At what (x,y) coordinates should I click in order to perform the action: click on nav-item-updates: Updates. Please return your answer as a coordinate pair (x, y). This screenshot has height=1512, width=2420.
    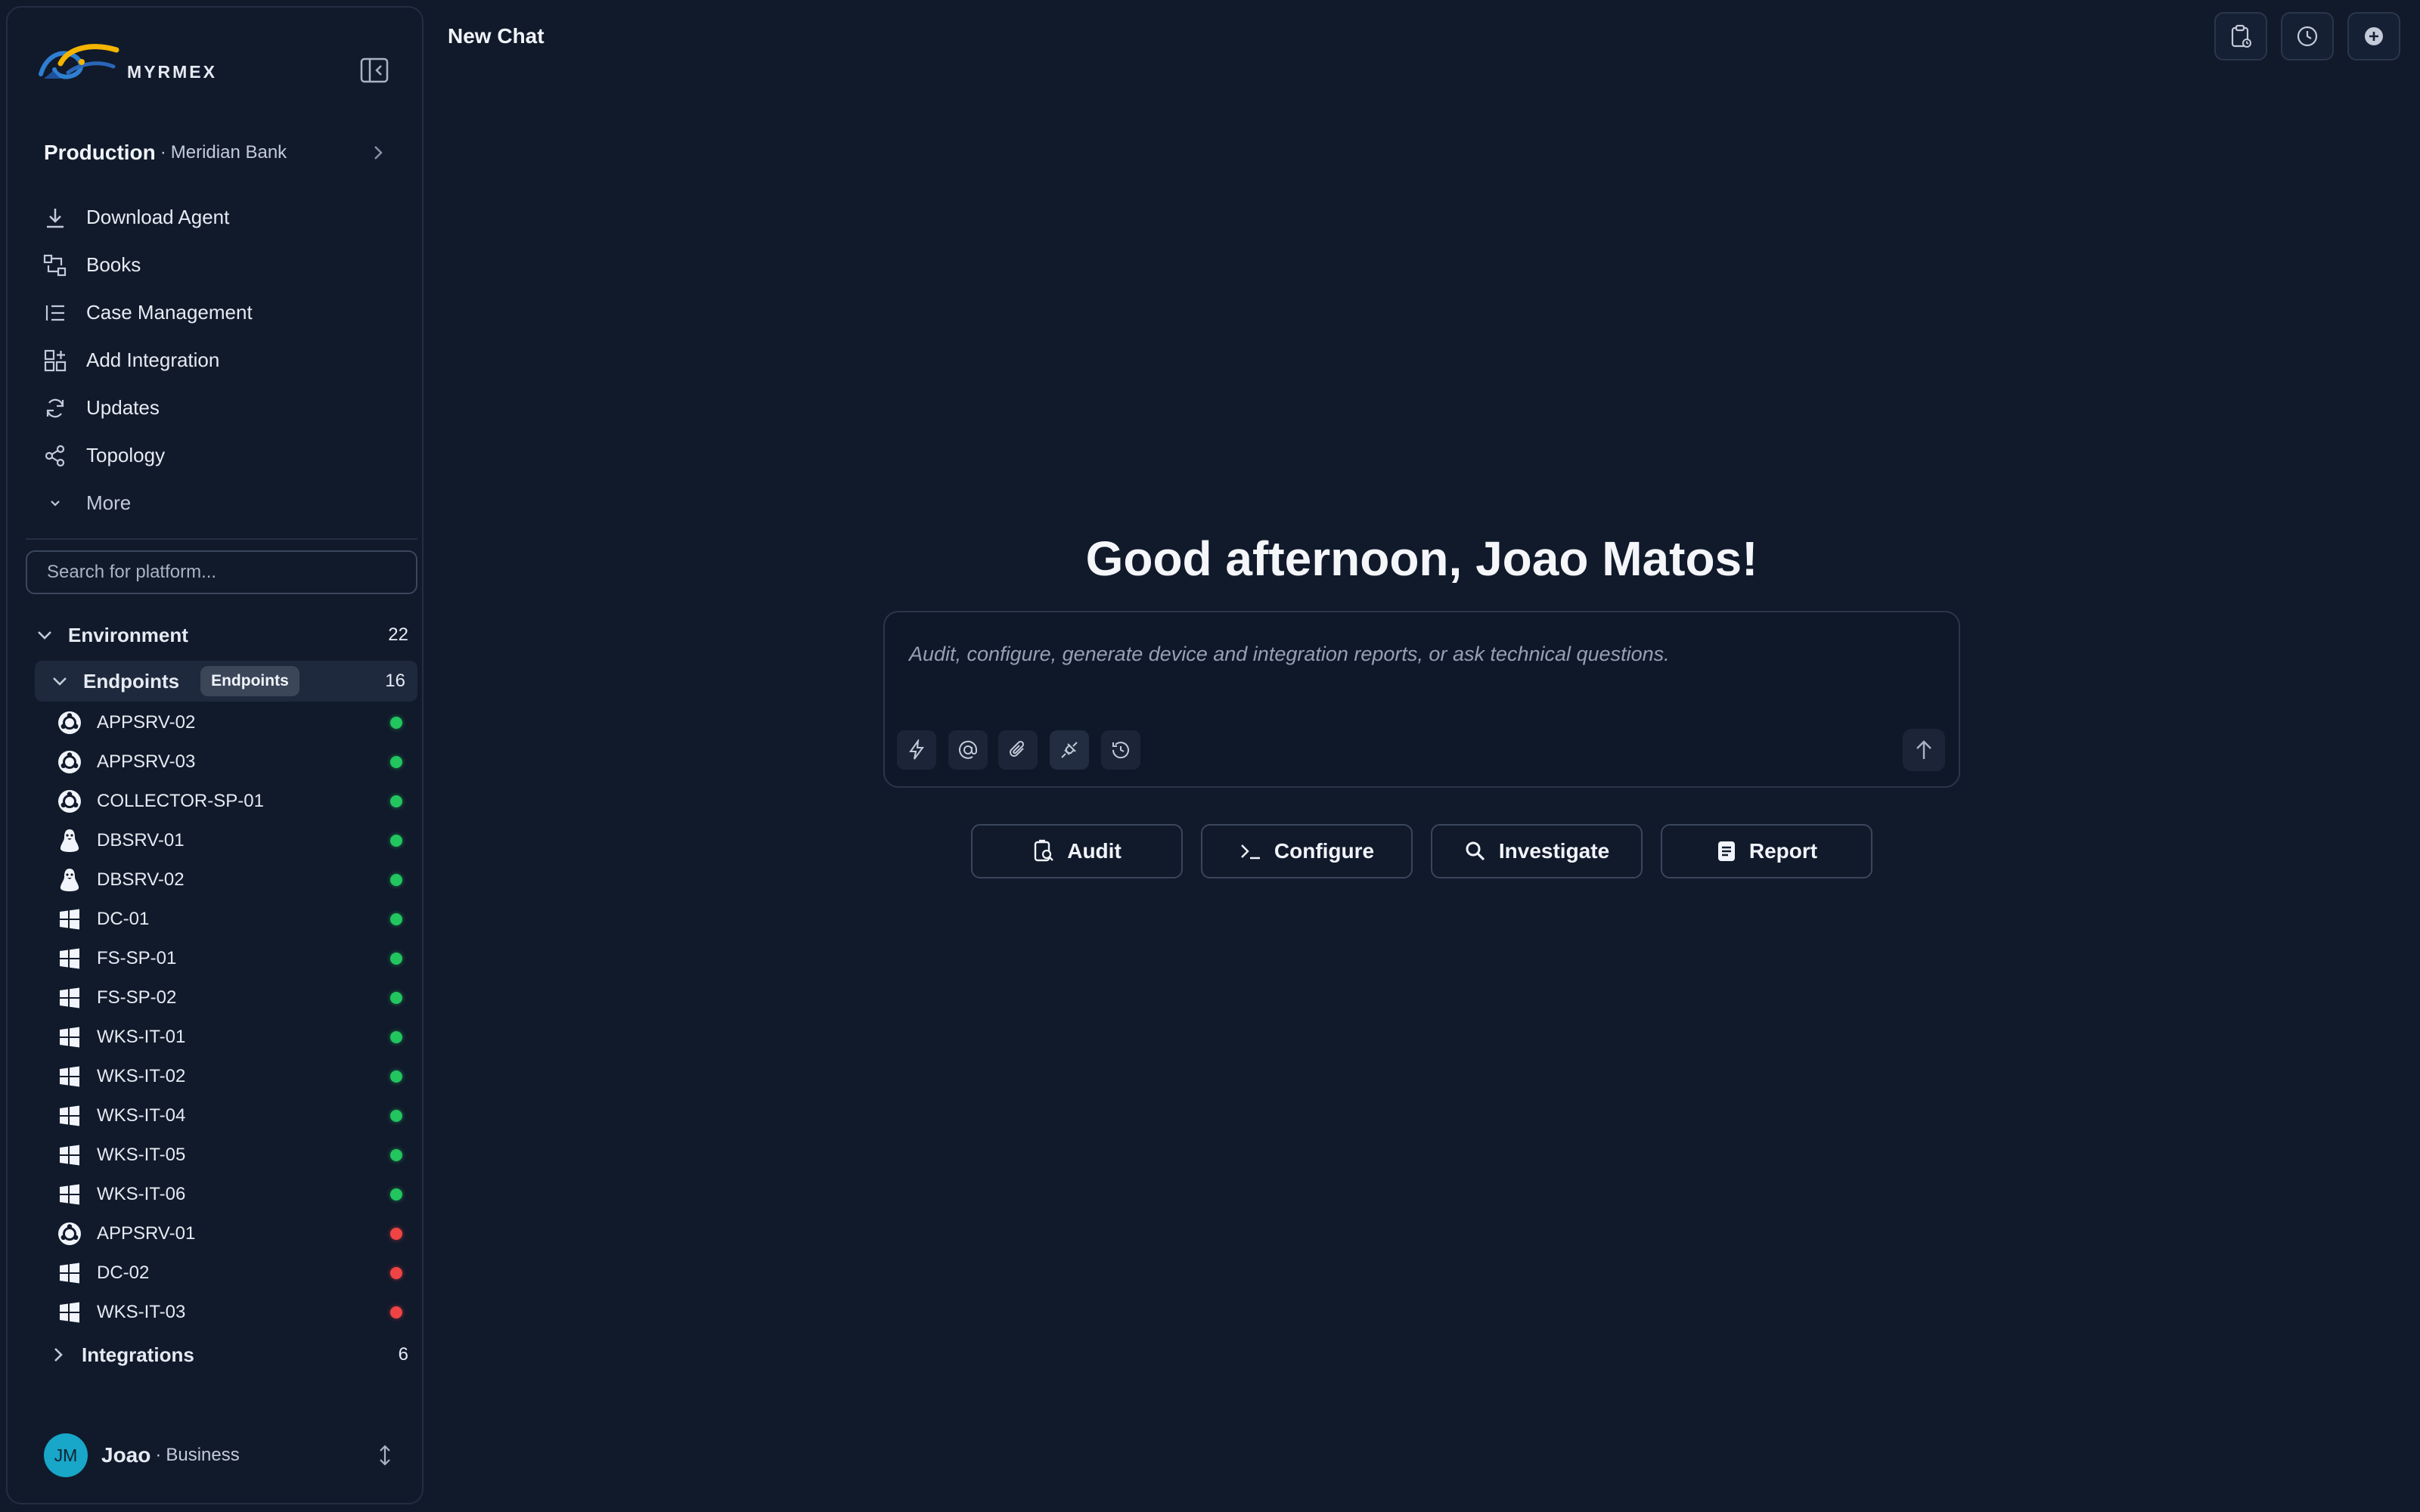
    Looking at the image, I should click on (224, 408).